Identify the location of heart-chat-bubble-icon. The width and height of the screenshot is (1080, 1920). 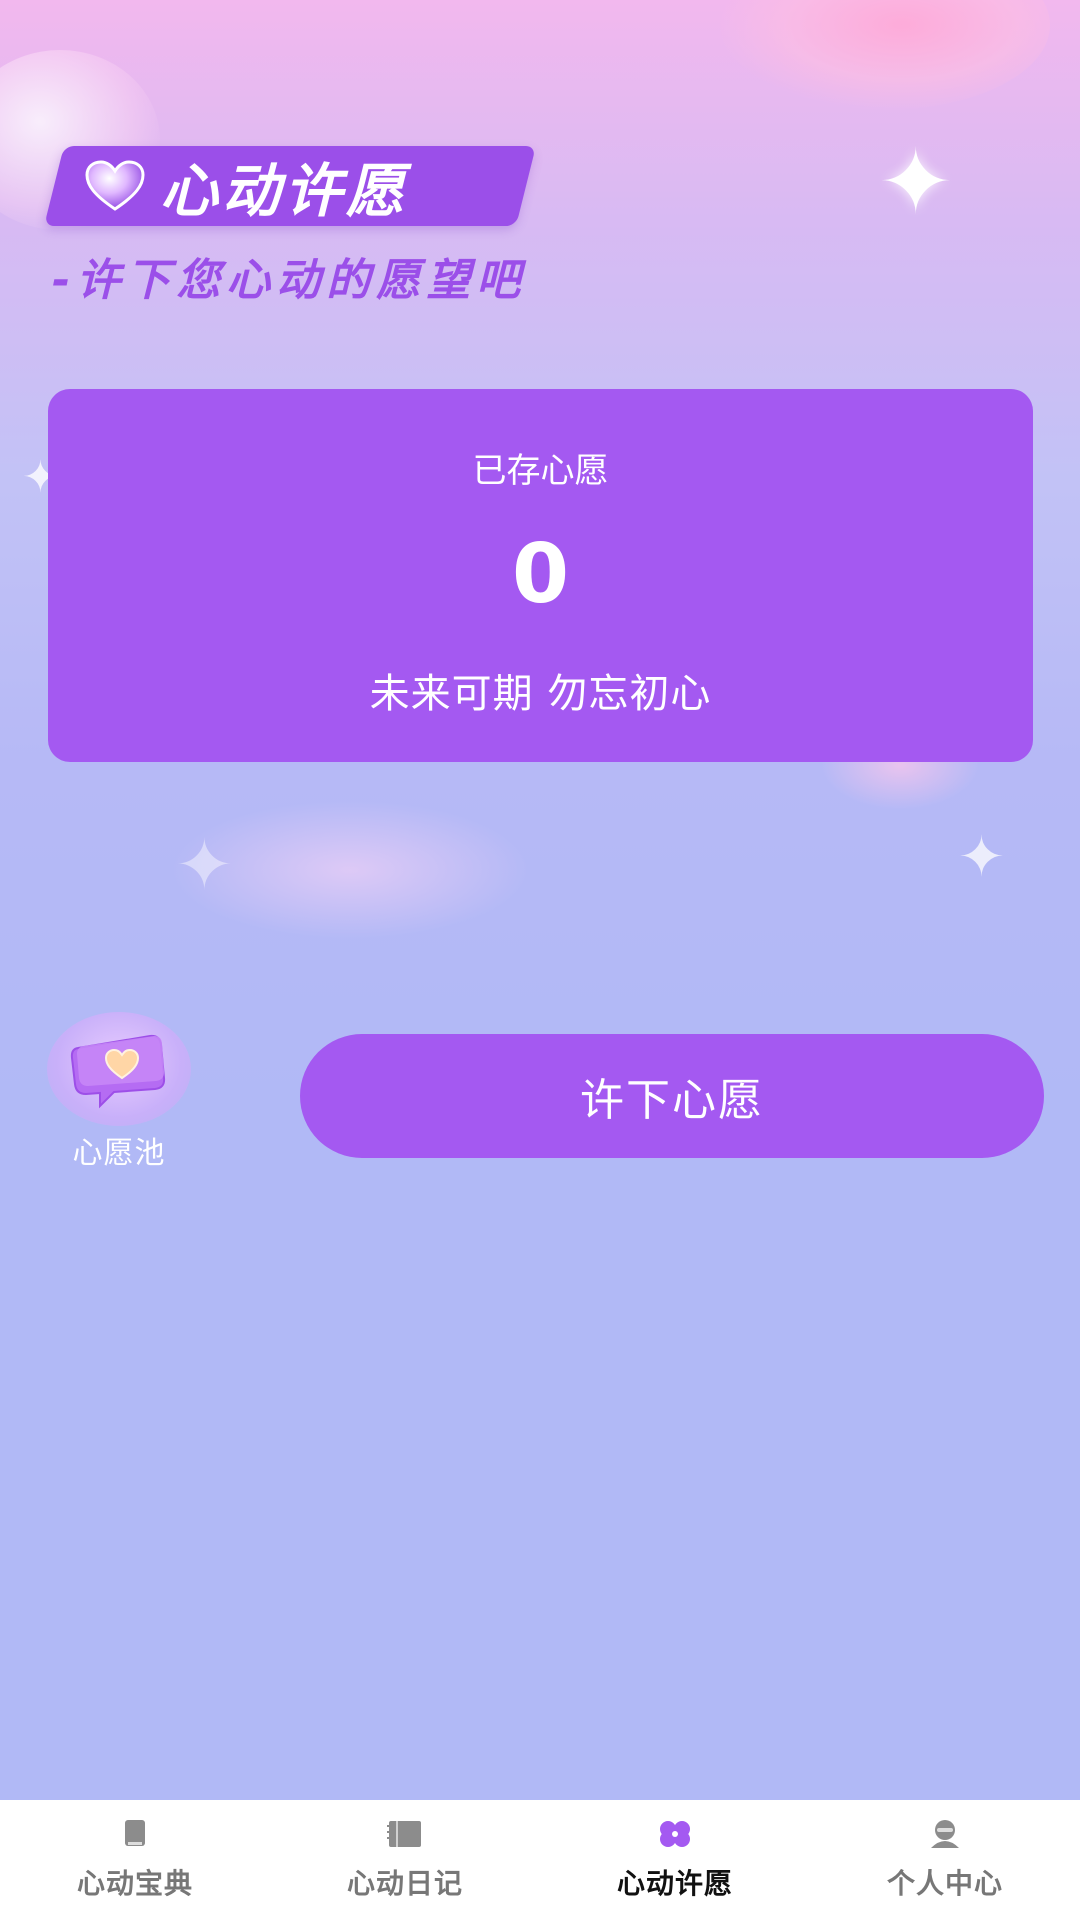
(119, 1069).